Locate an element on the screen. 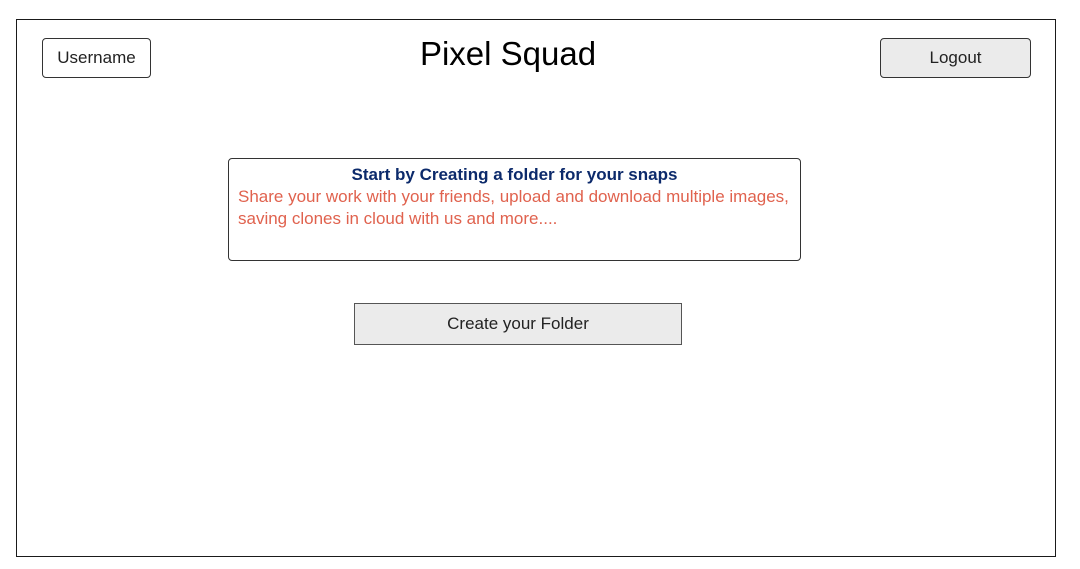 The width and height of the screenshot is (1080, 569). create-folder-button: Create your Folder is located at coordinates (518, 324).